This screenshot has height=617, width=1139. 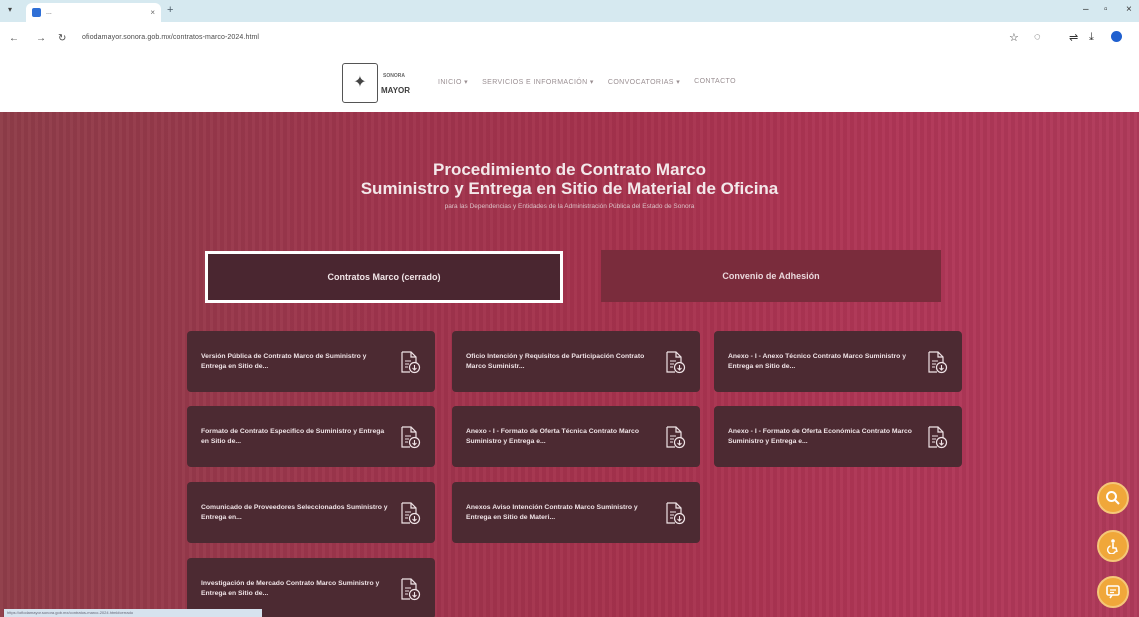 What do you see at coordinates (1129, 9) in the screenshot?
I see `close-window-icon: ×` at bounding box center [1129, 9].